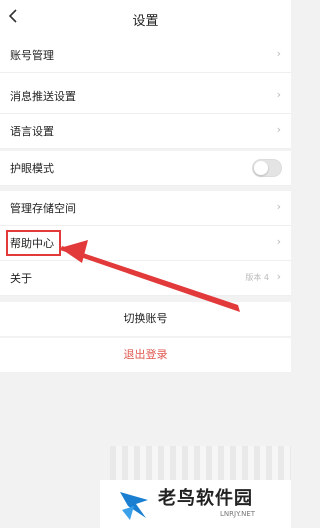 The image size is (320, 528). I want to click on bird-logo-icon, so click(134, 506).